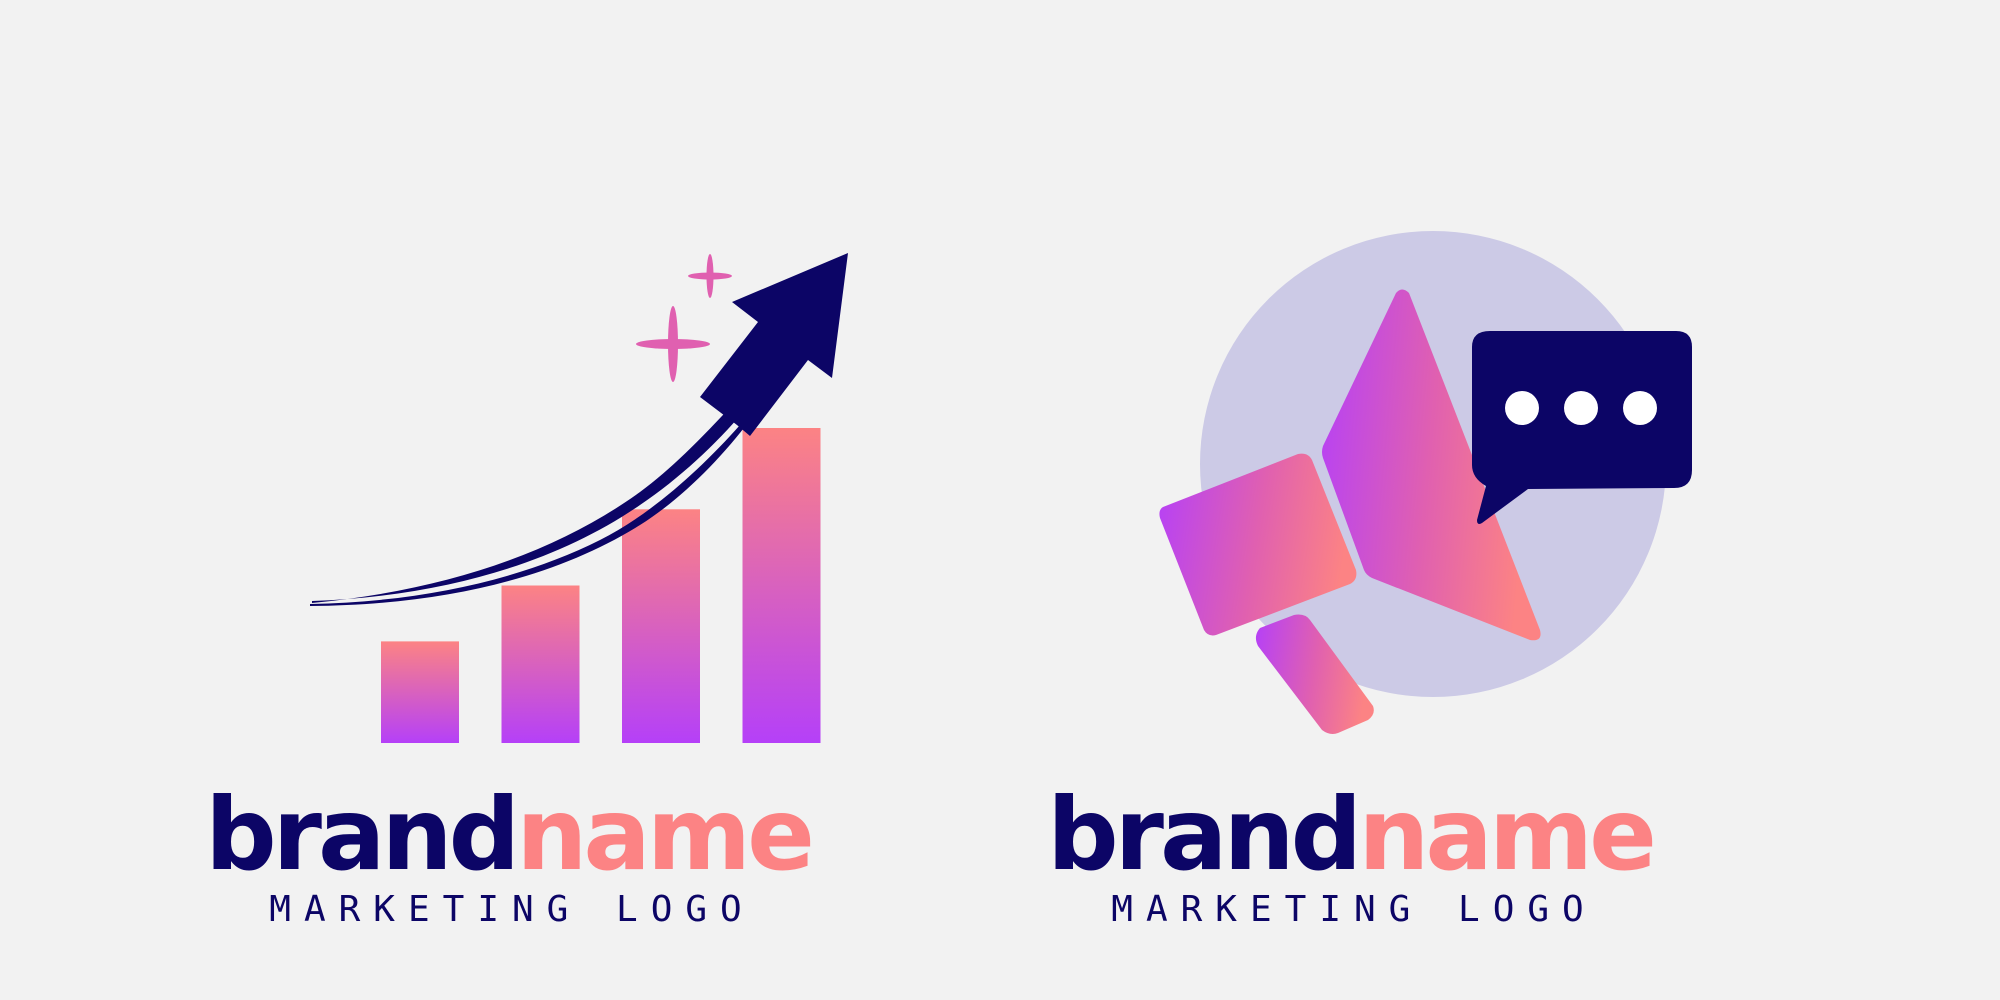  I want to click on arrow-head, so click(774, 344).